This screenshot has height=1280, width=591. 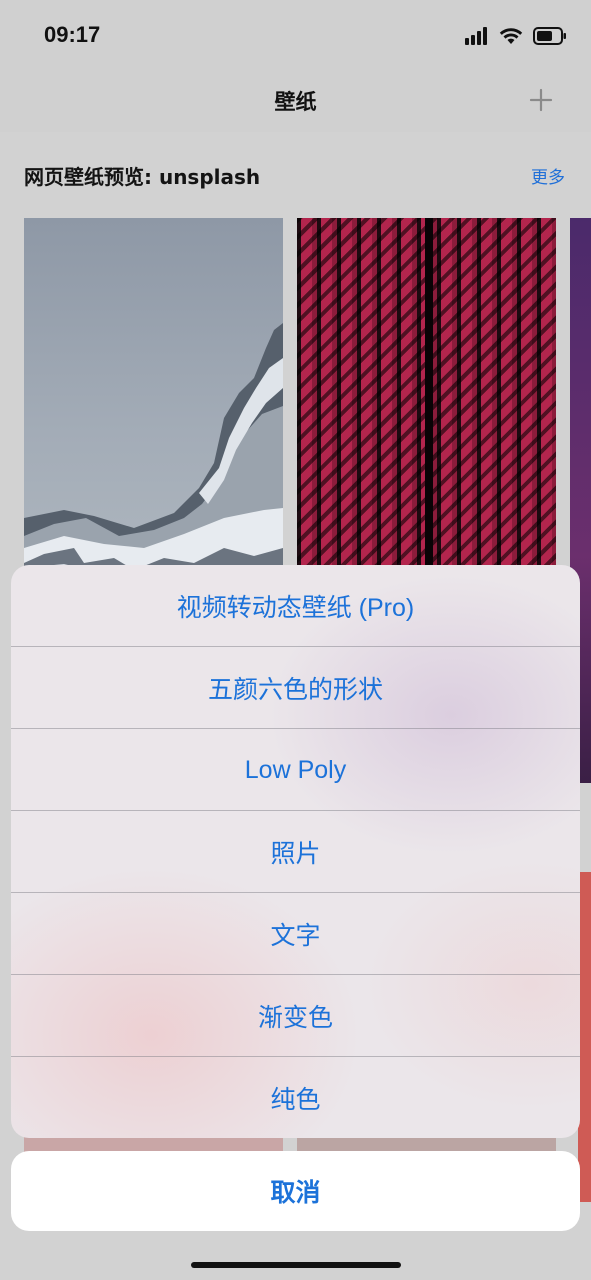 What do you see at coordinates (296, 1265) in the screenshot?
I see `home-indicator` at bounding box center [296, 1265].